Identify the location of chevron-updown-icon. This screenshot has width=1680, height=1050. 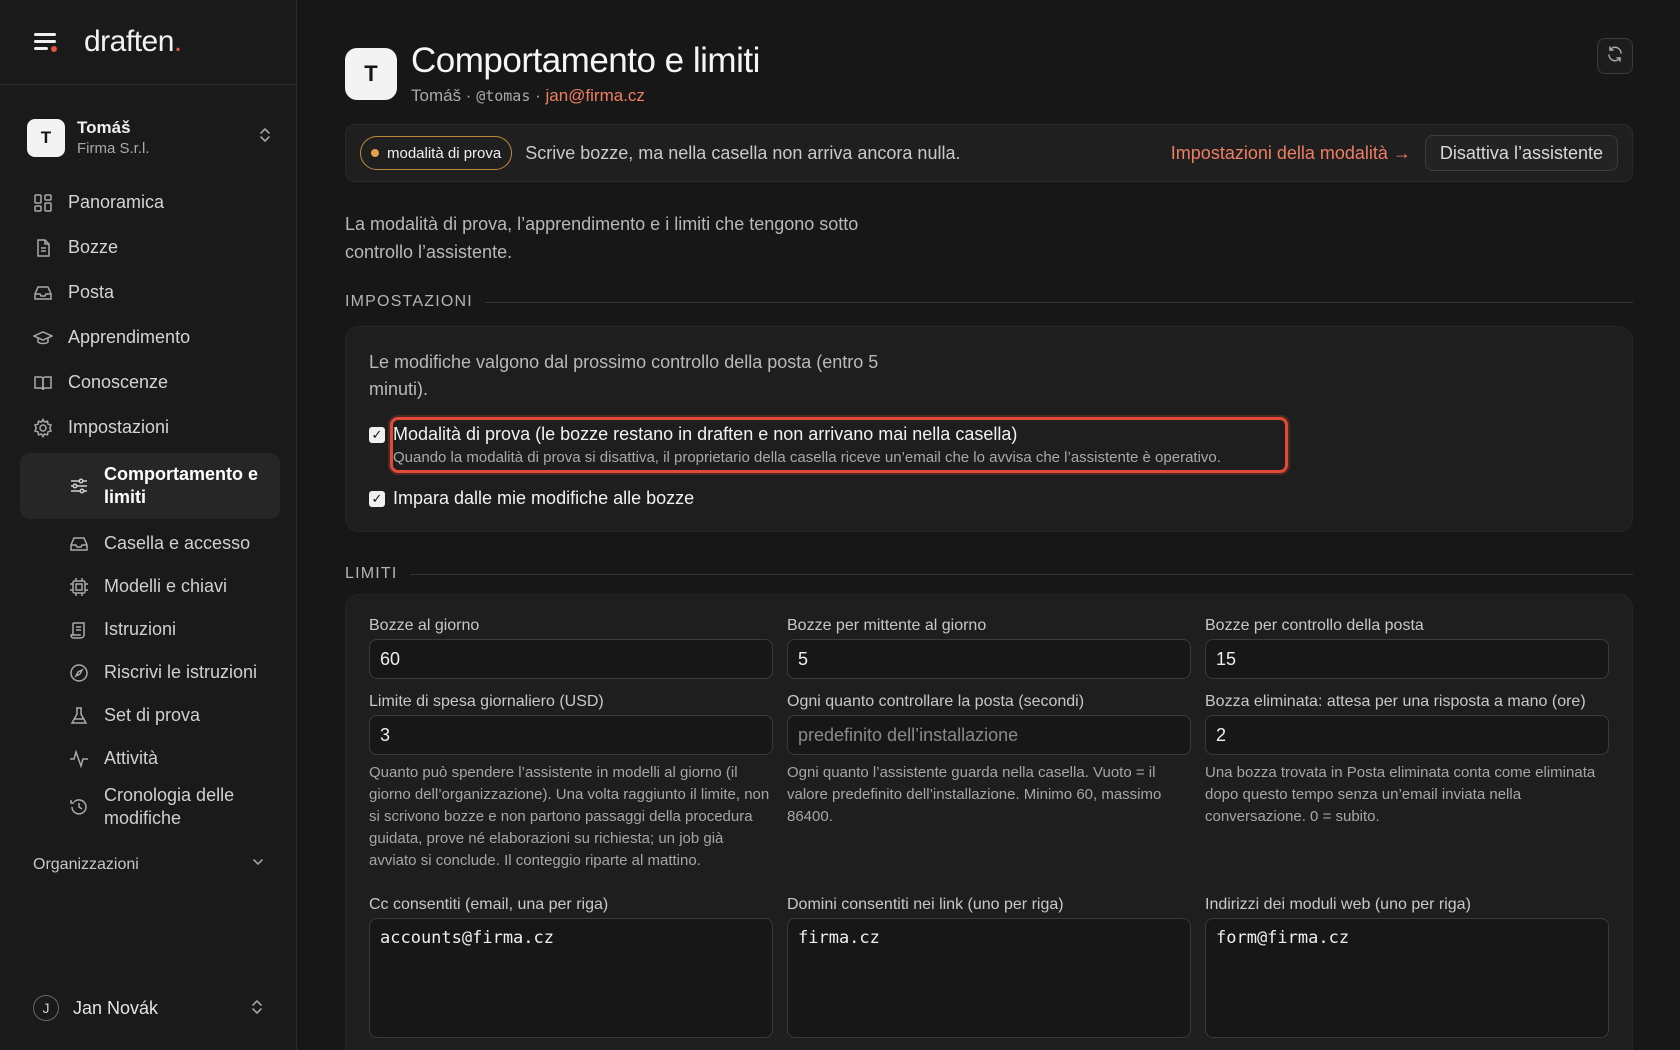
(265, 137).